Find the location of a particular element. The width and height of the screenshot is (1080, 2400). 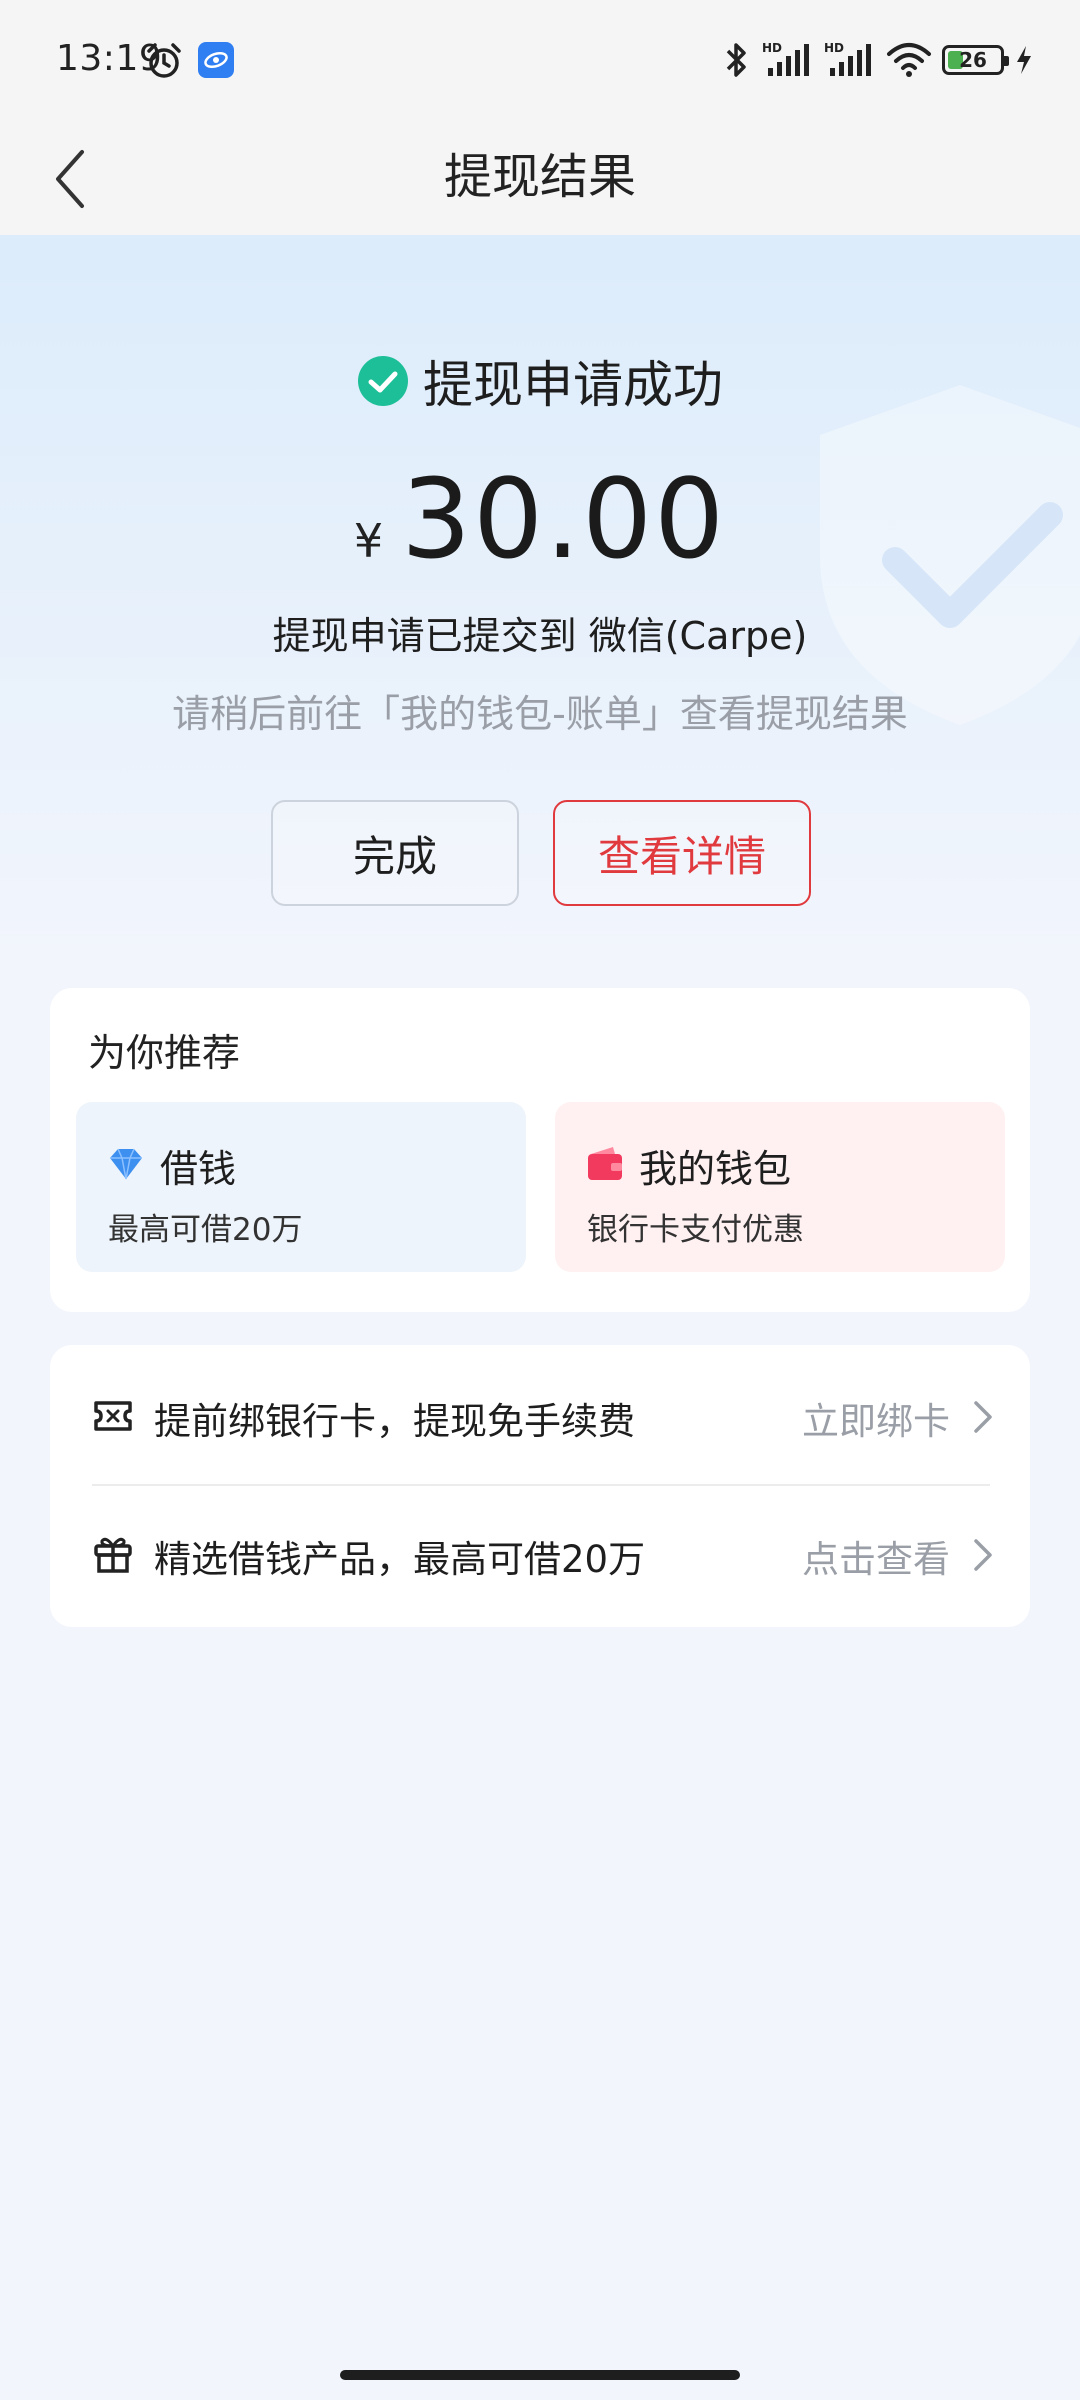

hint-text: 请稍后前往「我的钱包-账单」查看提现结果 is located at coordinates (540, 714).